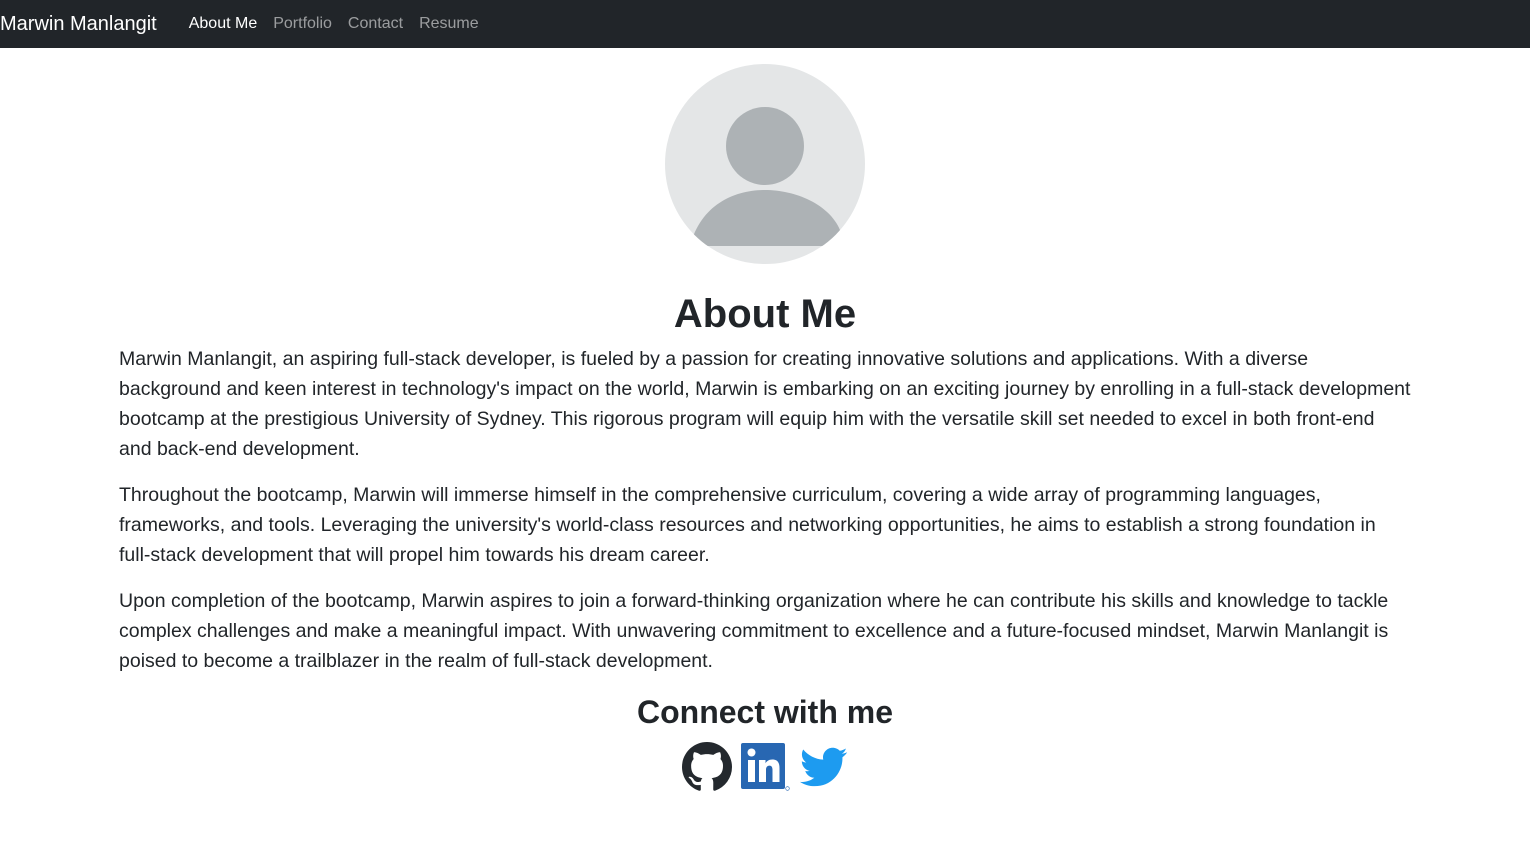  What do you see at coordinates (375, 24) in the screenshot?
I see `nav-link-contact: Contact` at bounding box center [375, 24].